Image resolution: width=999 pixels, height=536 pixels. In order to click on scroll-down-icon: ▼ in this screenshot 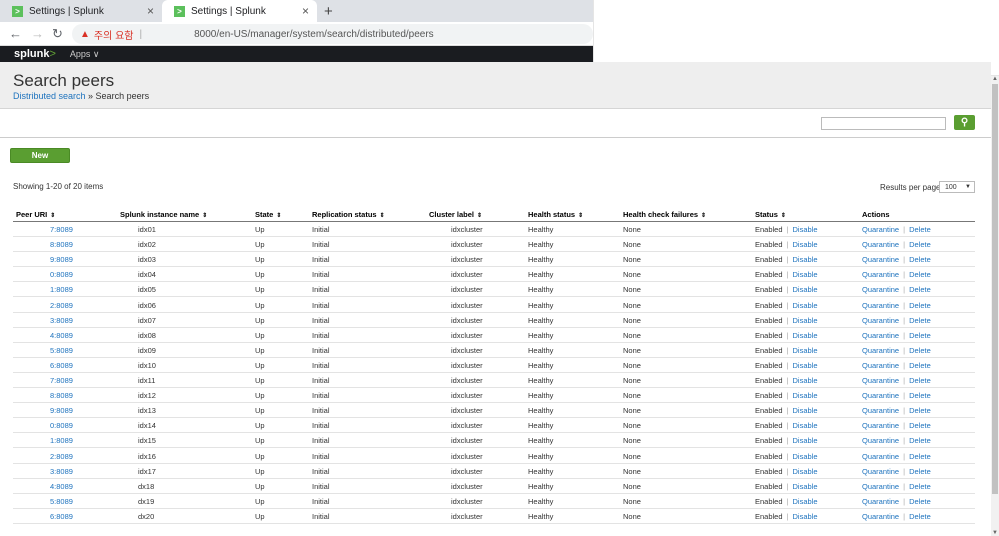, I will do `click(995, 533)`.